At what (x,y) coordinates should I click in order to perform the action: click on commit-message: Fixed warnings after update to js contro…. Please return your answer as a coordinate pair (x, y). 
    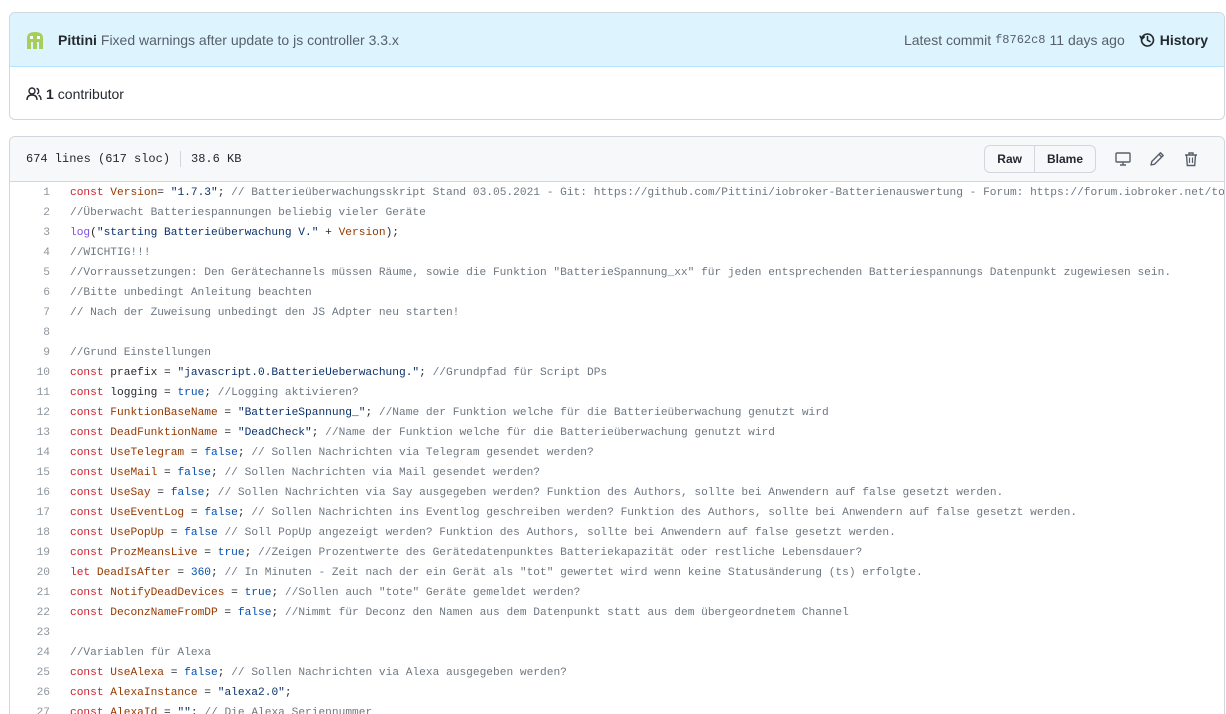
    Looking at the image, I should click on (250, 40).